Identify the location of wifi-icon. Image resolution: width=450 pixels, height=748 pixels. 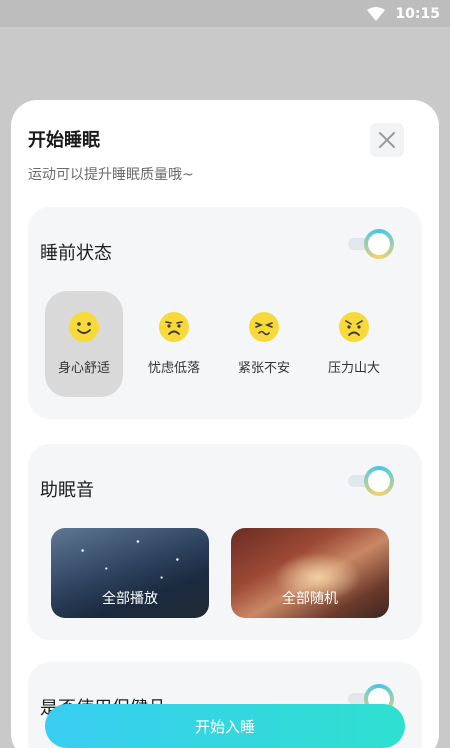
(376, 13).